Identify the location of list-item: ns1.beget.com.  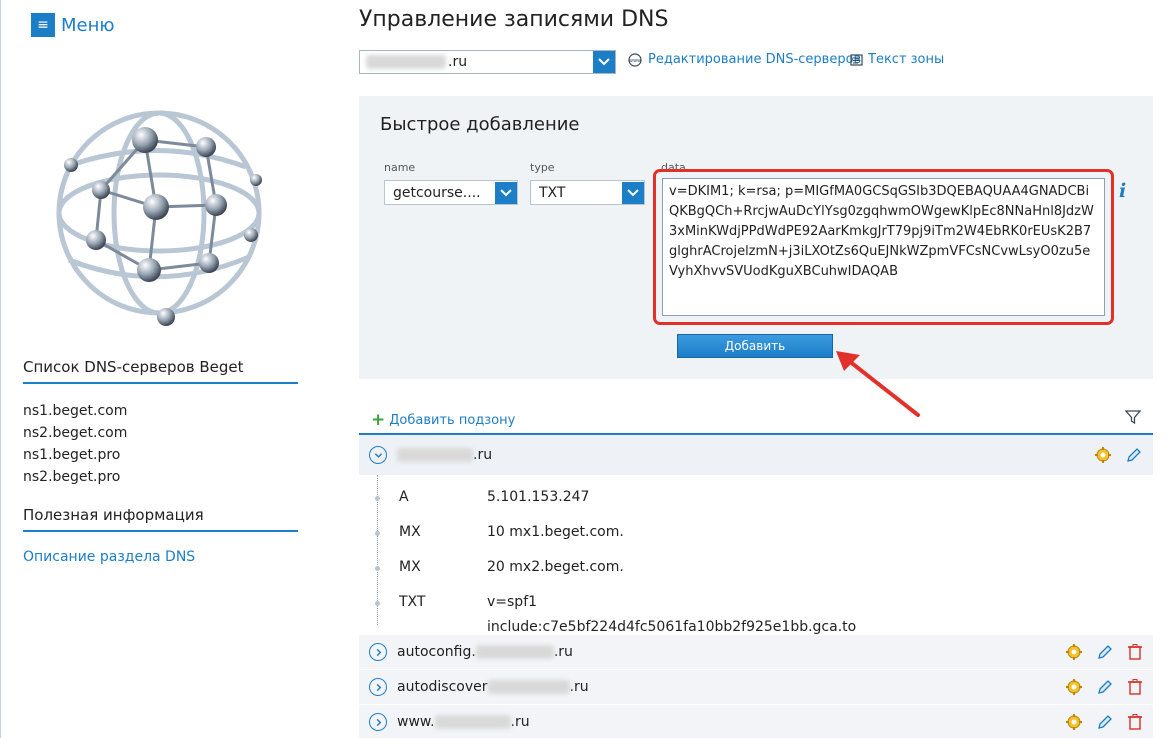
(75, 411).